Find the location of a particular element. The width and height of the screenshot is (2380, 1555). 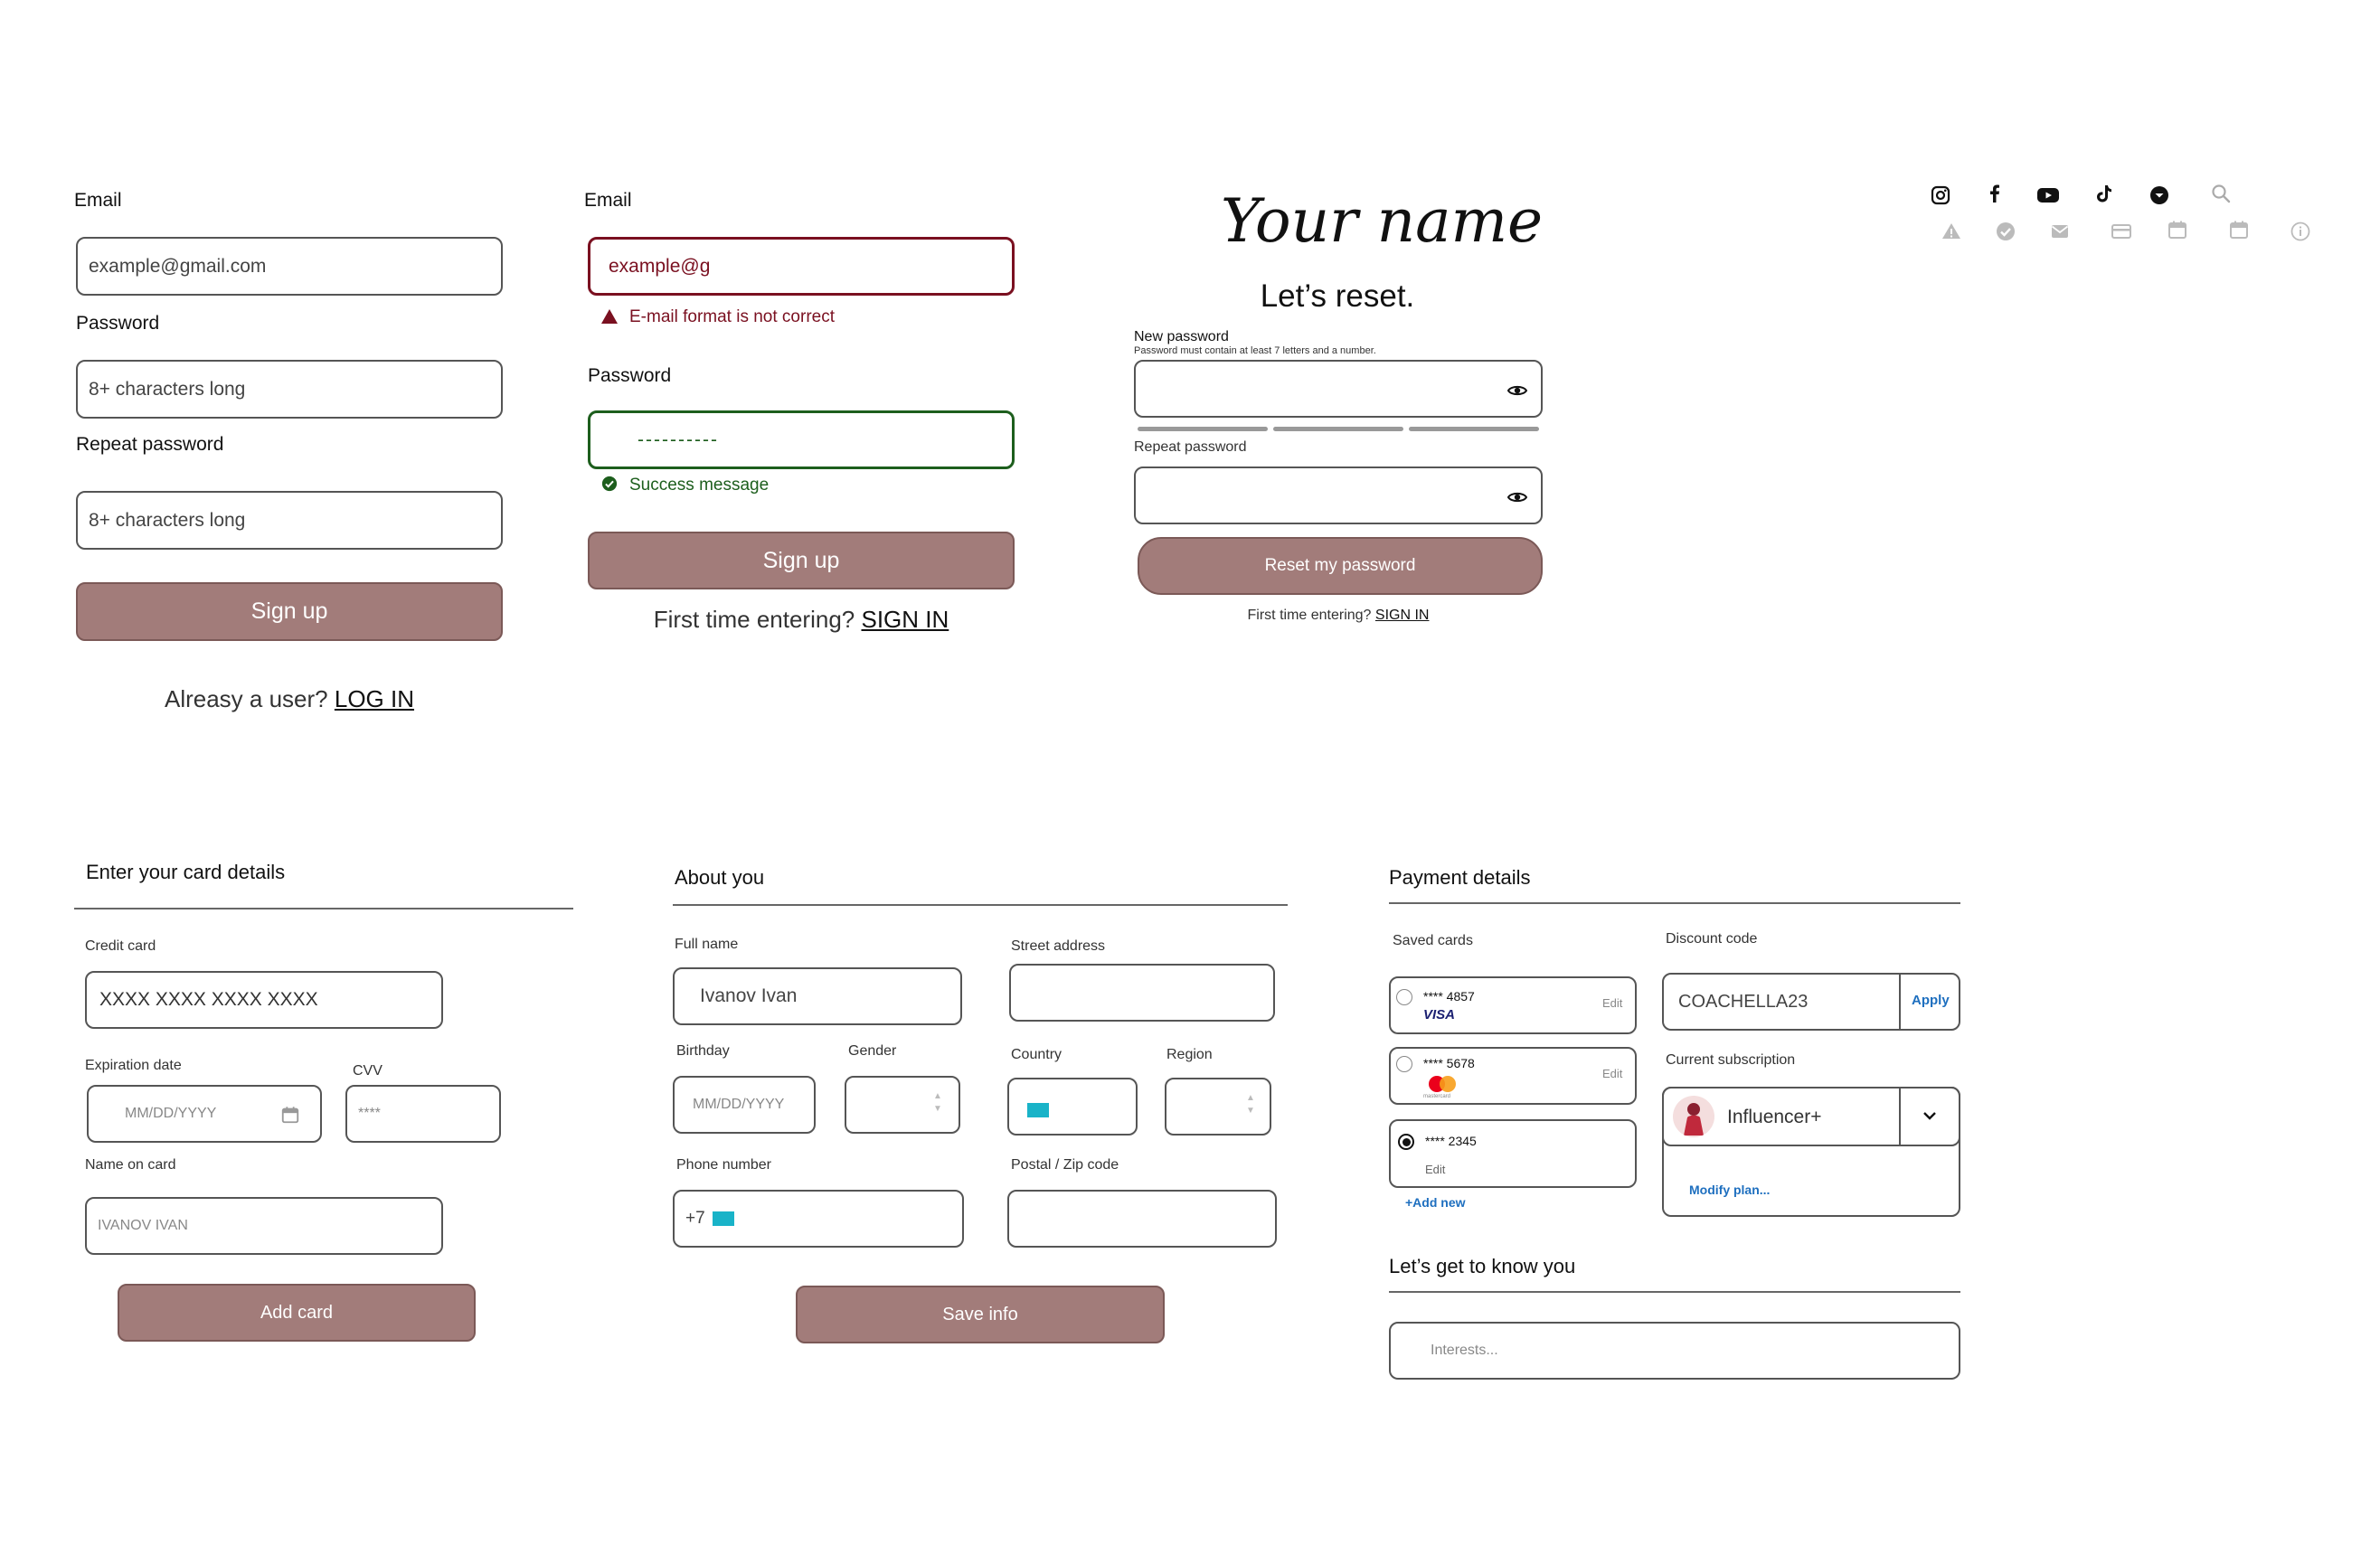

add-card-button: Add card is located at coordinates (297, 1313).